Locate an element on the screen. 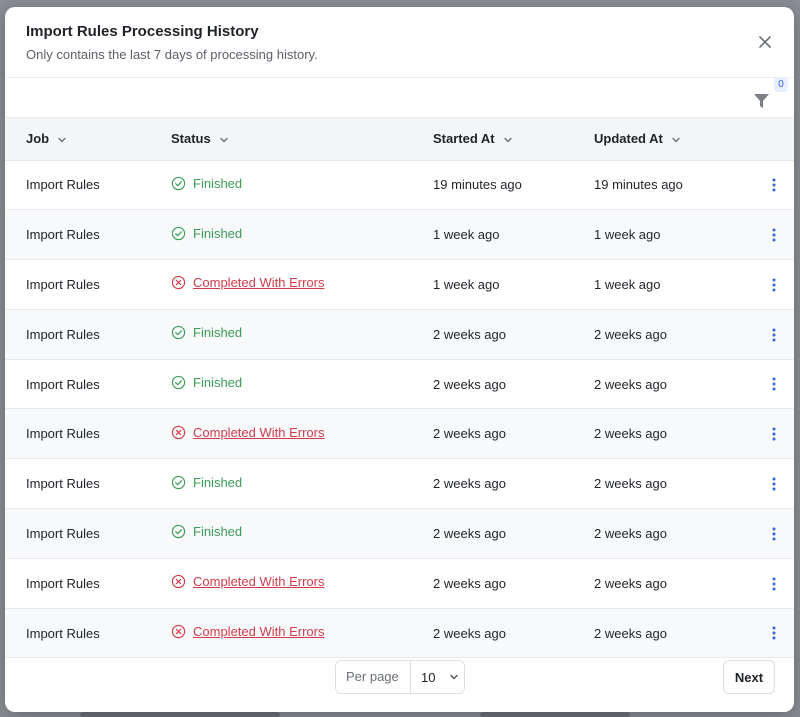 The image size is (800, 717). table-header-row: Job Status Started At Updated At is located at coordinates (399, 139).